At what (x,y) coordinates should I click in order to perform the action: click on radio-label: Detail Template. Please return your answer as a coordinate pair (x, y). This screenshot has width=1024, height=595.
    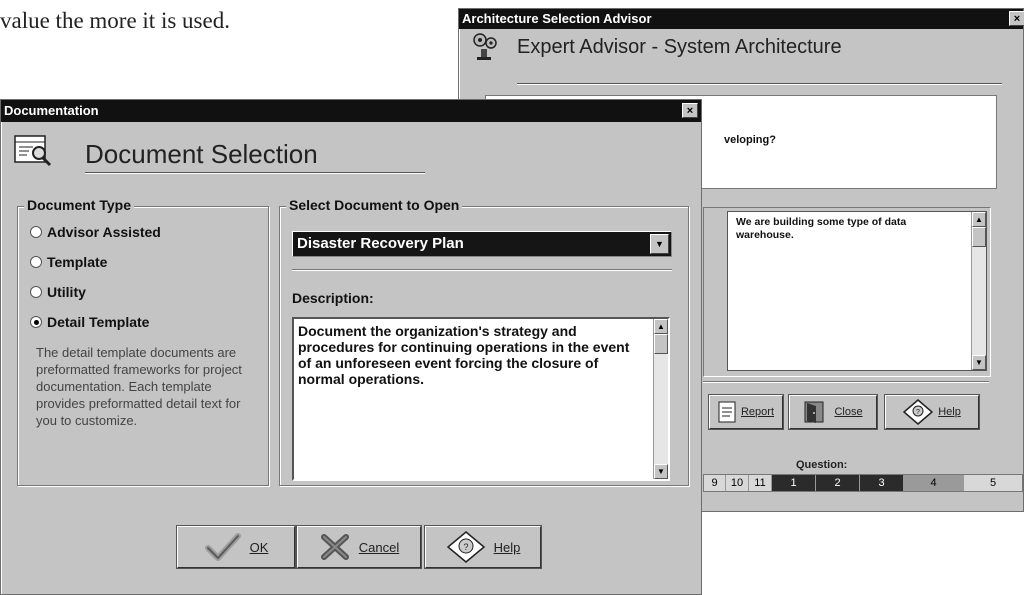
    Looking at the image, I should click on (98, 322).